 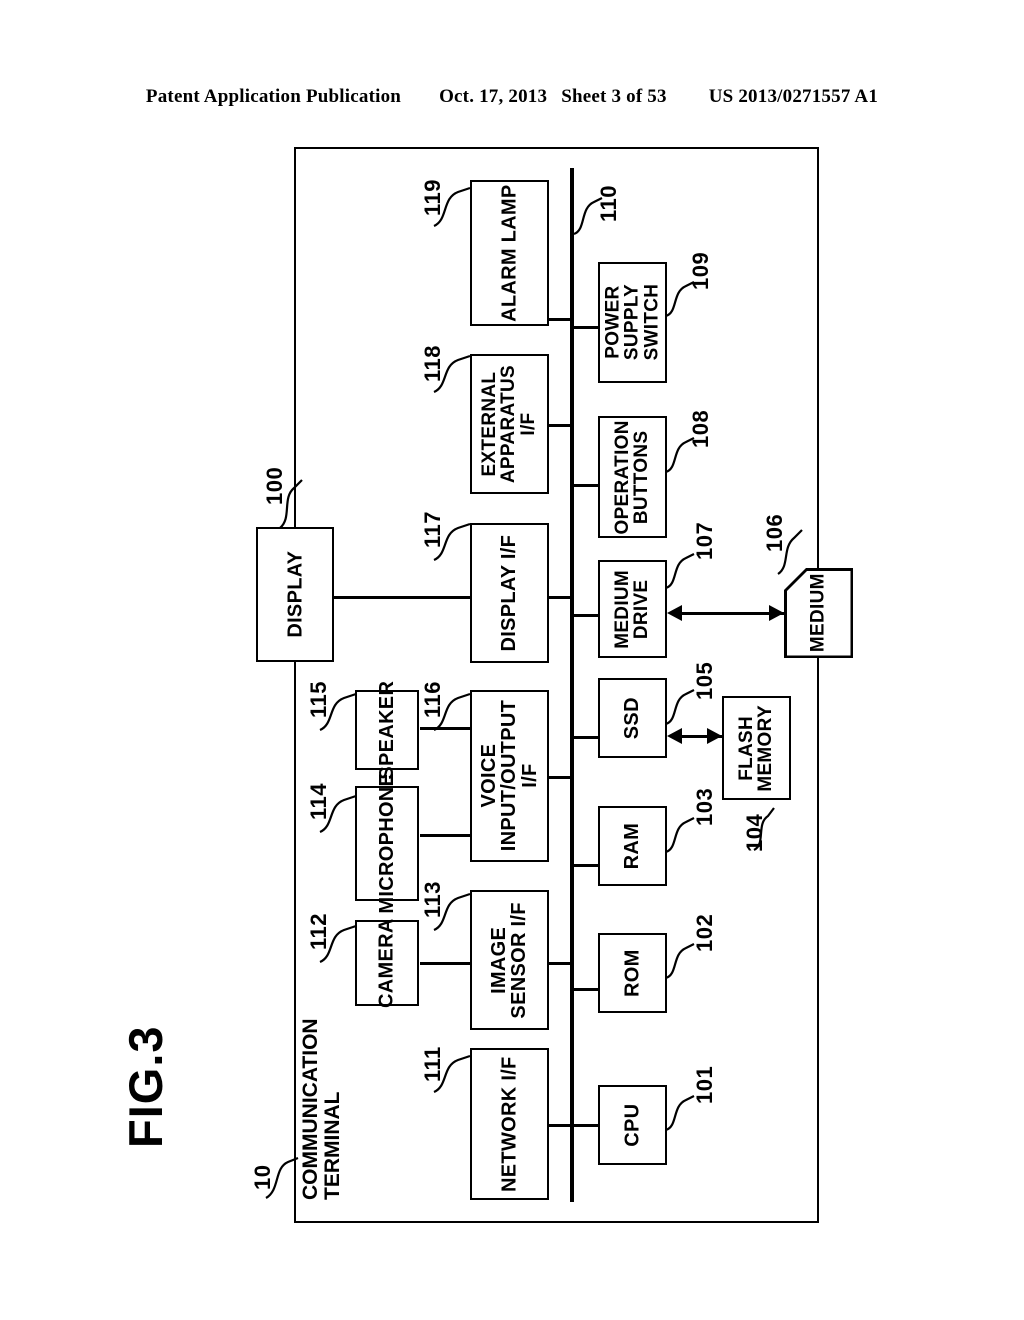 I want to click on block-medium-drive-label: MEDIUM DRIVE, so click(x=632, y=609).